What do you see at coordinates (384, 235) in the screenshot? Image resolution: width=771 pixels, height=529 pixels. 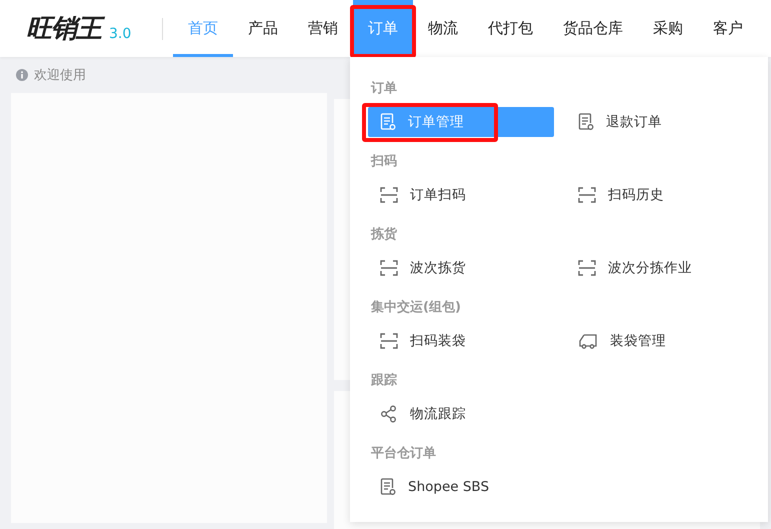 I see `group-title: 拣货` at bounding box center [384, 235].